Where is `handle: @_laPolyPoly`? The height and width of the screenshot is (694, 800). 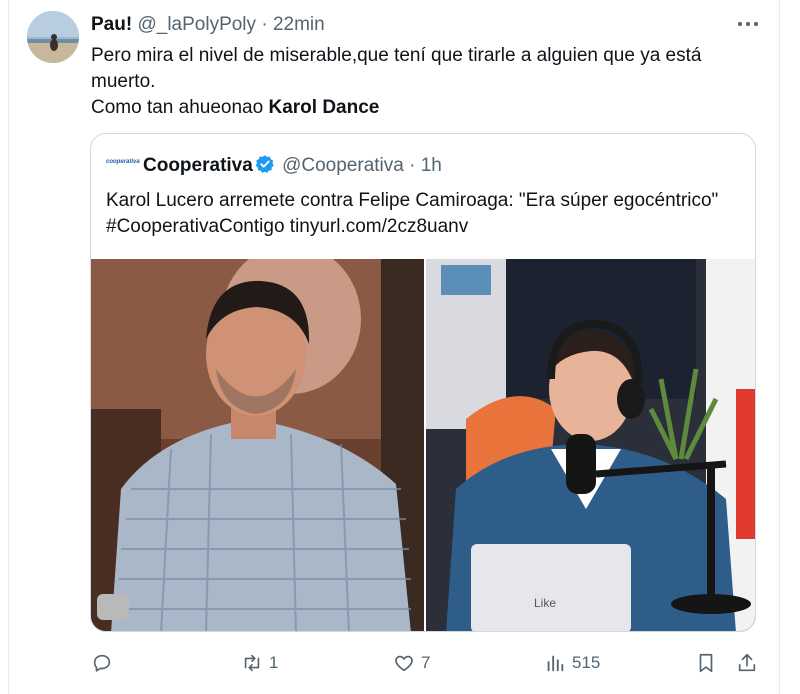 handle: @_laPolyPoly is located at coordinates (196, 24).